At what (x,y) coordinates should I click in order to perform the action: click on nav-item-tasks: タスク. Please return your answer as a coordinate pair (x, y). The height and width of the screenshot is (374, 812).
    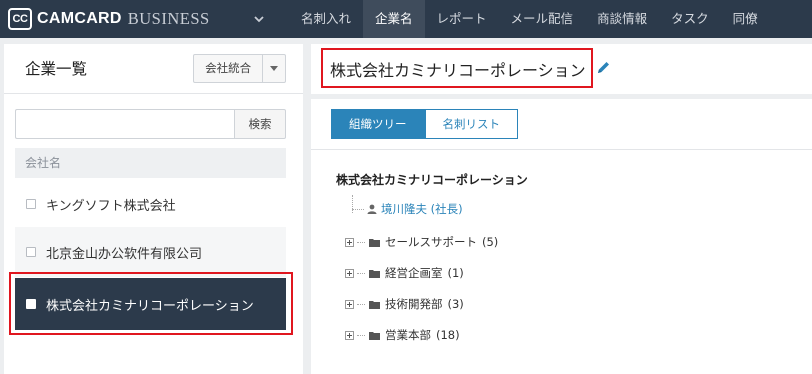
    Looking at the image, I should click on (690, 19).